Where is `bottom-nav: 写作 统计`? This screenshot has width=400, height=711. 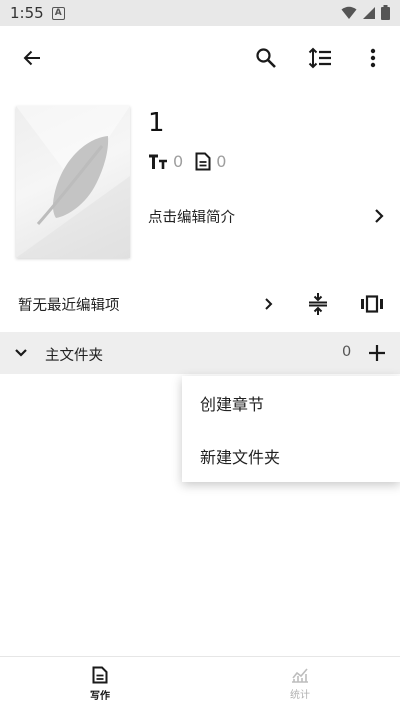
bottom-nav: 写作 统计 is located at coordinates (200, 683).